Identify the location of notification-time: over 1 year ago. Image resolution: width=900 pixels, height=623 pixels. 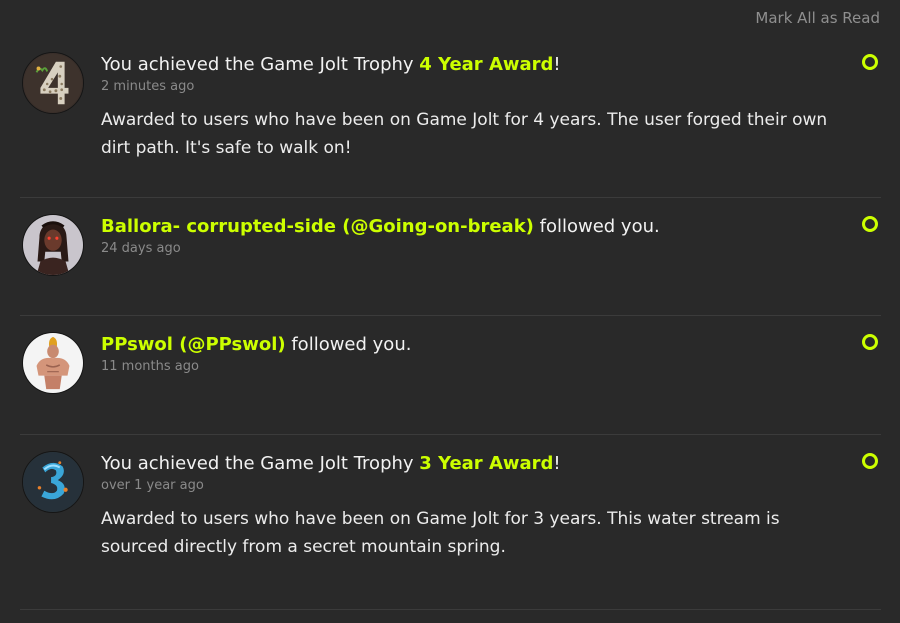
(152, 485).